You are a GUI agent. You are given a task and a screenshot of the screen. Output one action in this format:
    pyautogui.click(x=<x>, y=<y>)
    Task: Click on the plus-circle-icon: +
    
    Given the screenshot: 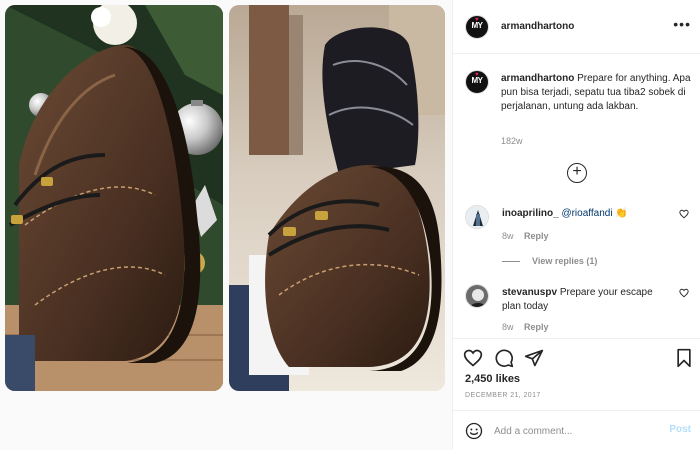 What is the action you would take?
    pyautogui.click(x=577, y=173)
    